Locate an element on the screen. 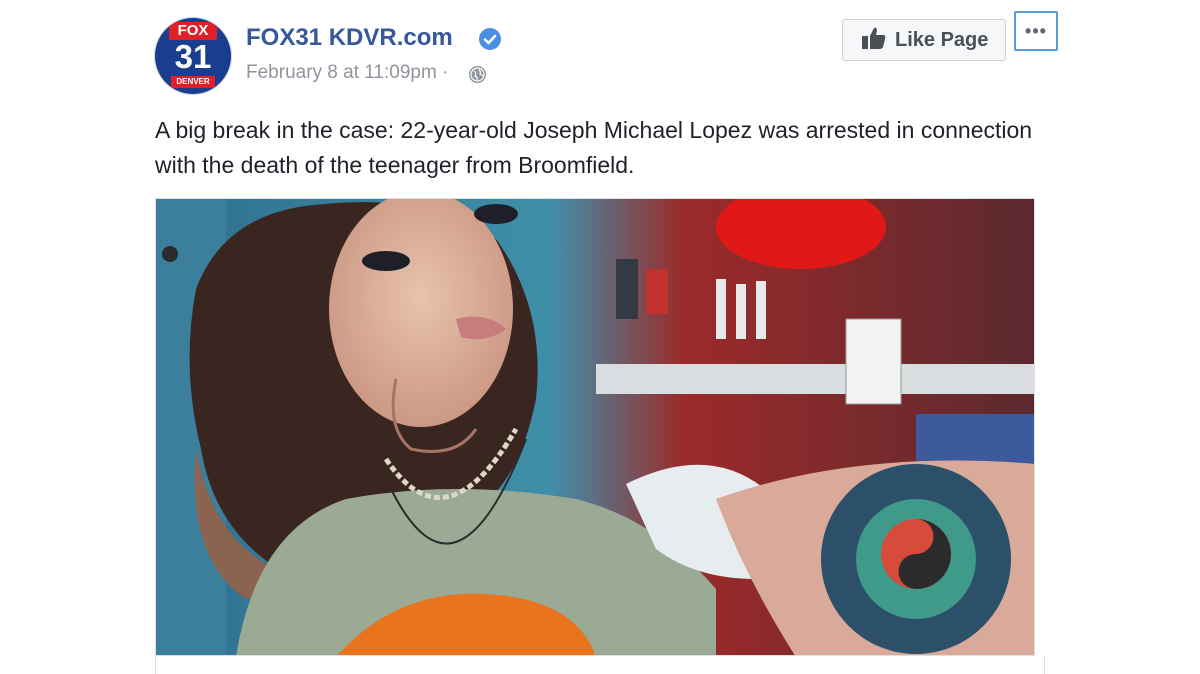  page-avatar: FOX 31 DENVER is located at coordinates (193, 56).